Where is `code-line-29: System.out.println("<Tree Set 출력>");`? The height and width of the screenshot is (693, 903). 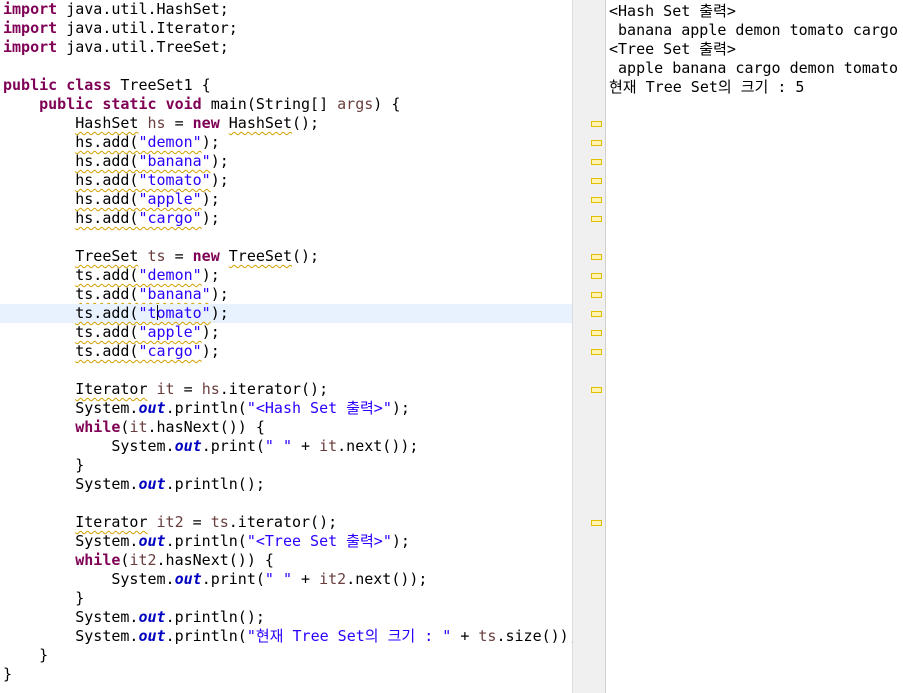
code-line-29: System.out.println("<Tree Set 출력>"); is located at coordinates (286, 541).